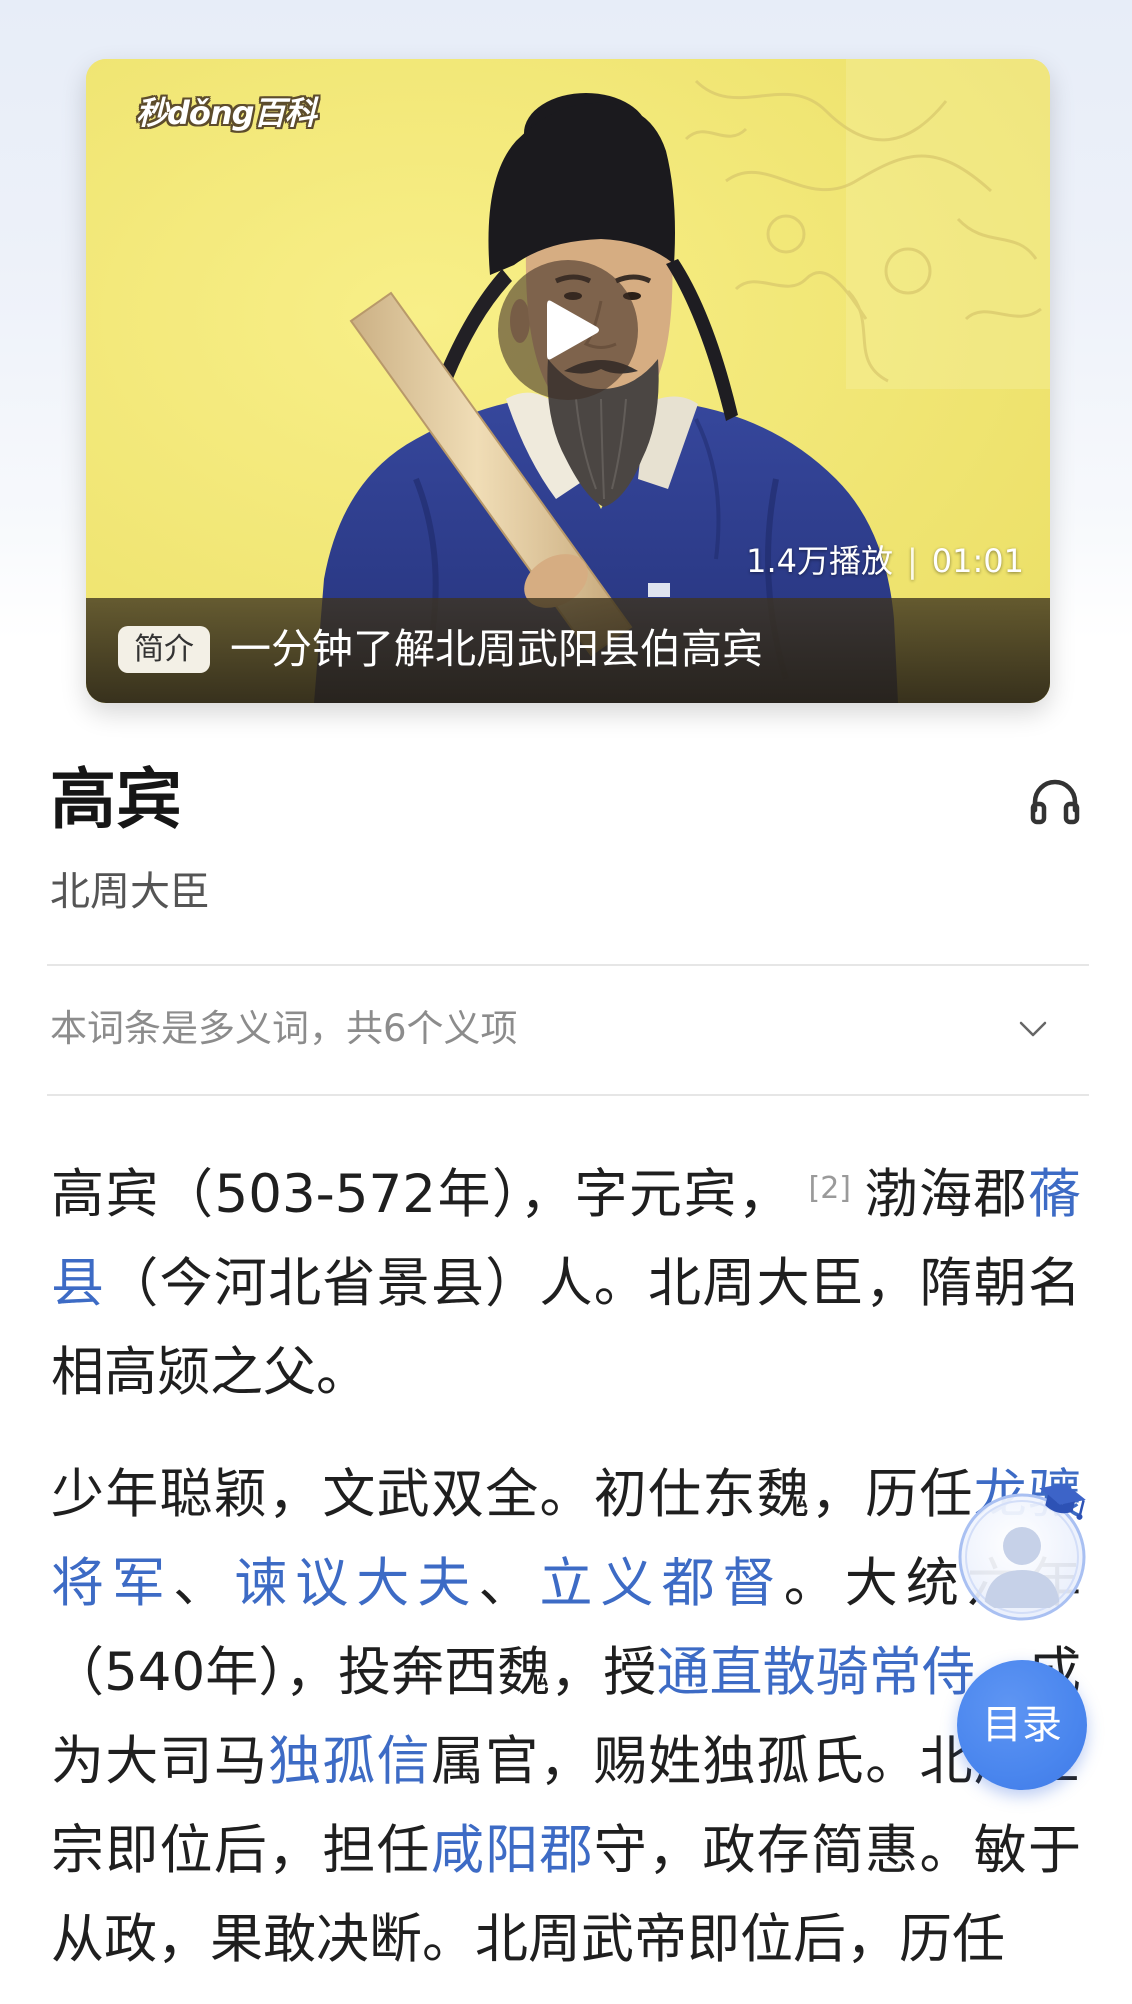 The height and width of the screenshot is (2004, 1132). What do you see at coordinates (284, 1028) in the screenshot?
I see `polysemy-text: 本词条是多义词，共6个义项` at bounding box center [284, 1028].